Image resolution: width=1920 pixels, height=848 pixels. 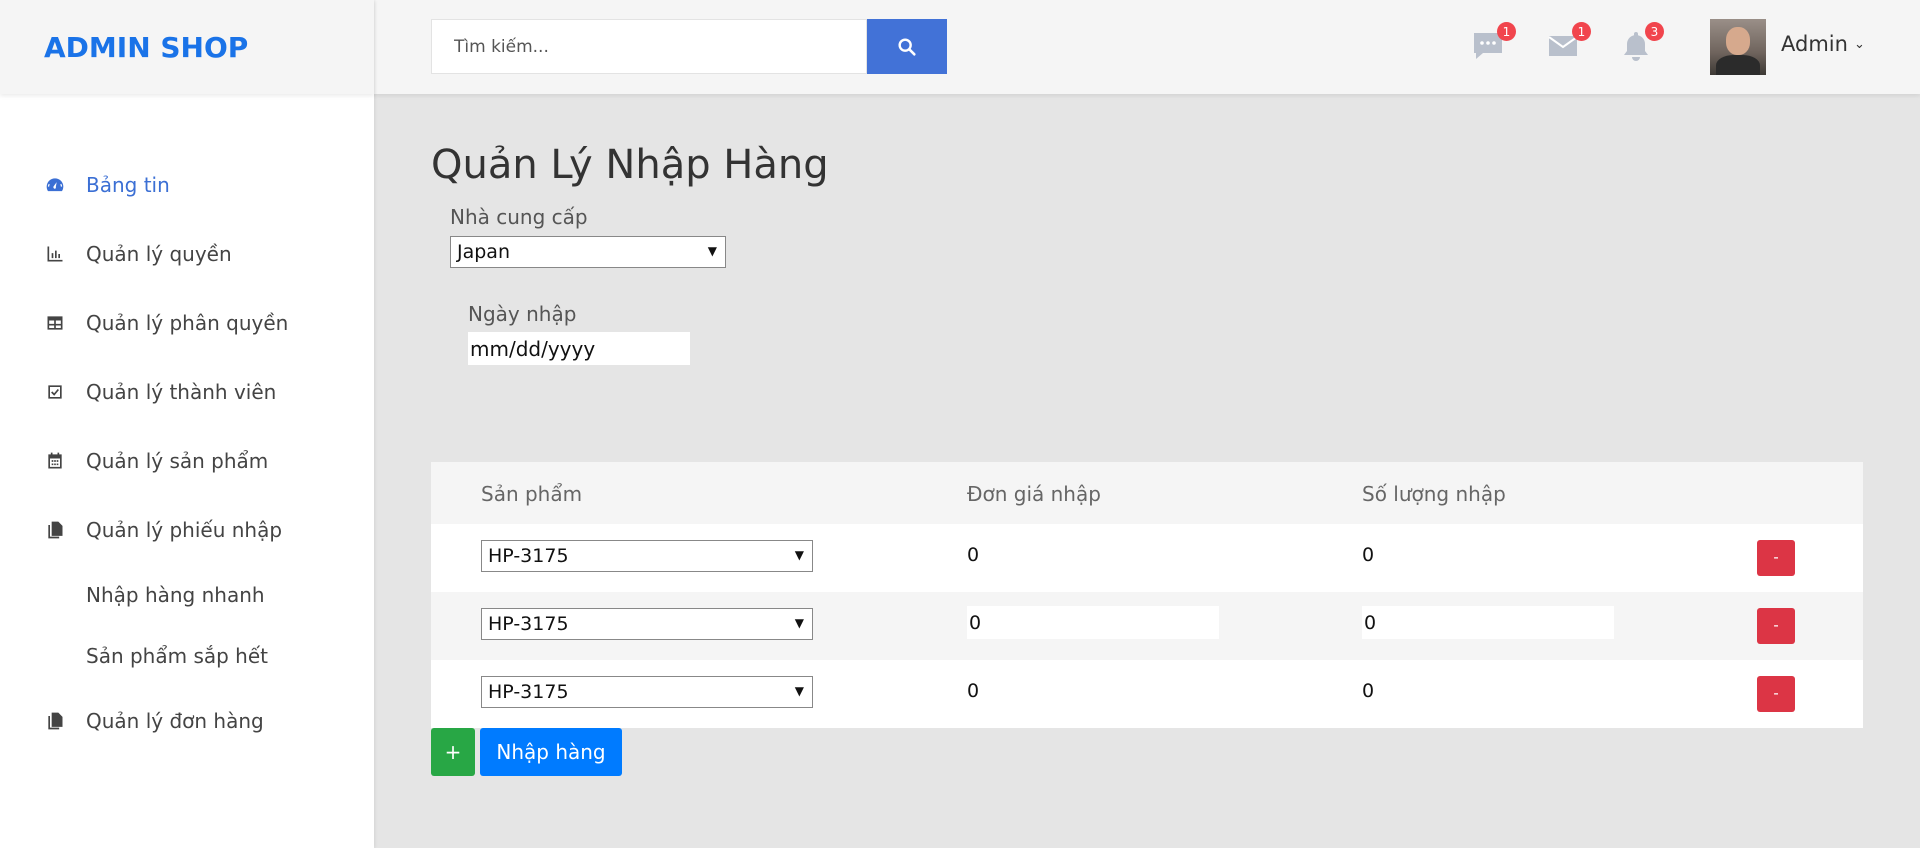 I want to click on checkbox-icon, so click(x=55, y=392).